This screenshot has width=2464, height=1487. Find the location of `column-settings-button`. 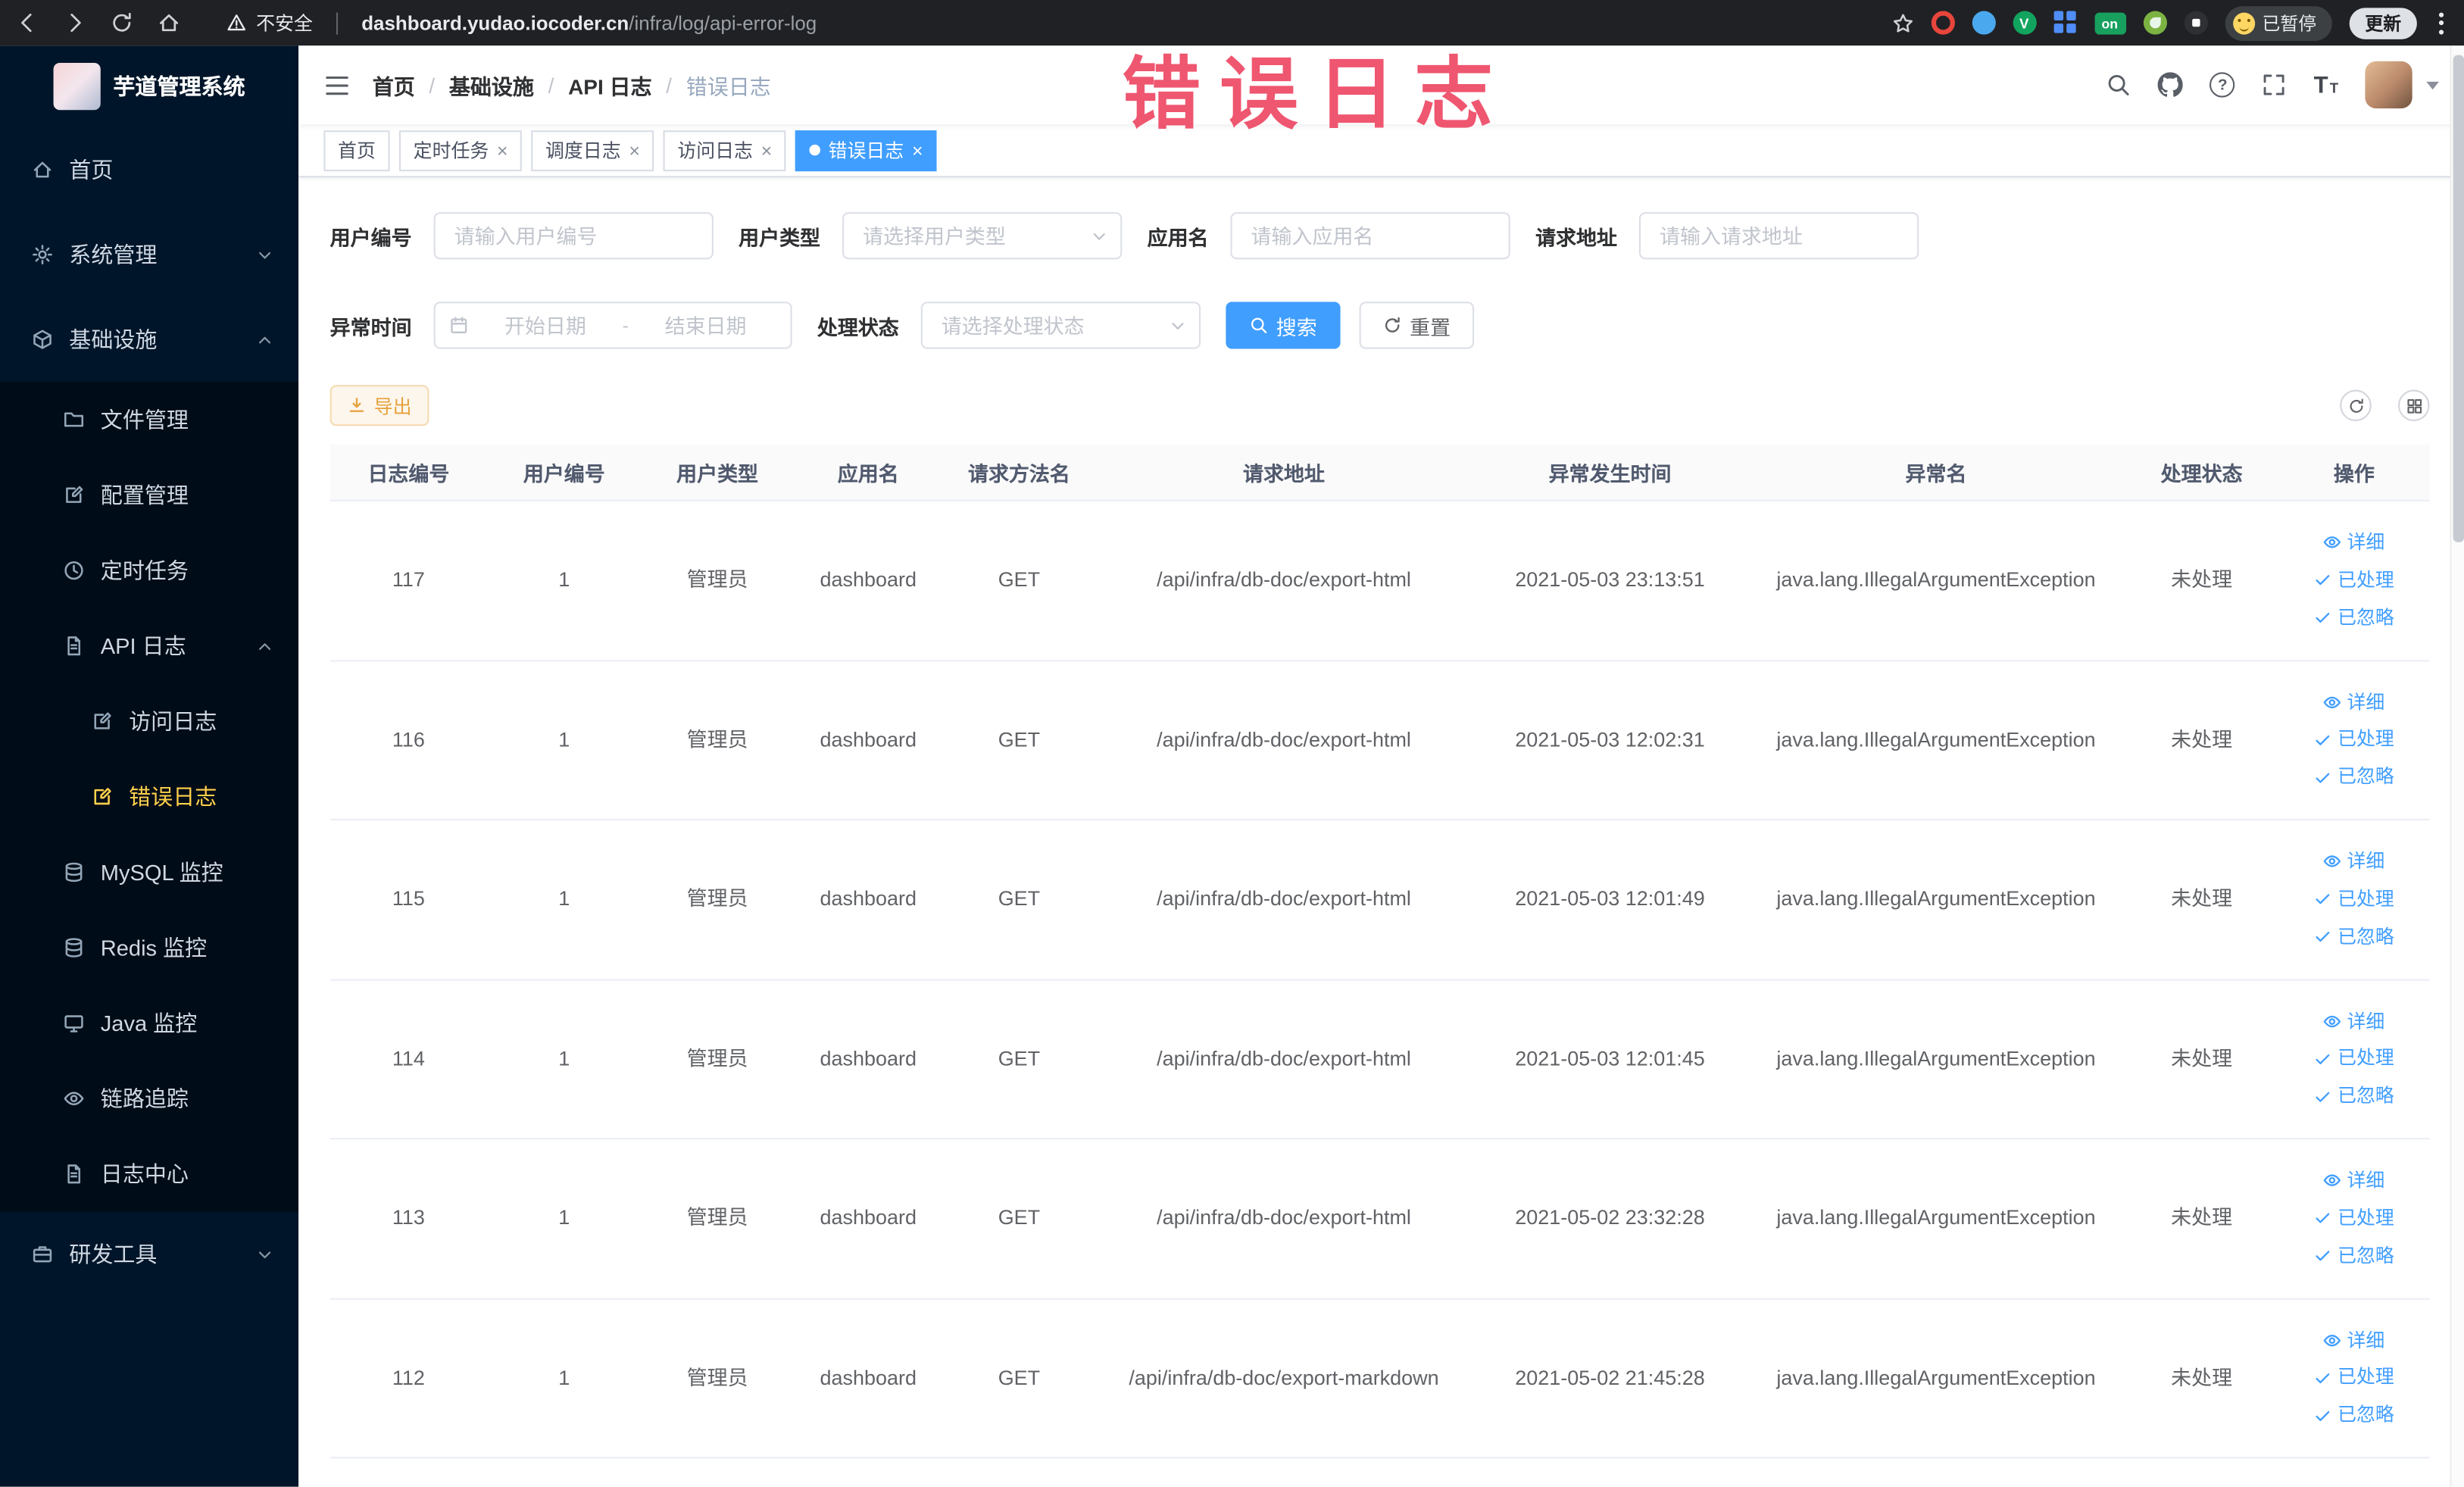

column-settings-button is located at coordinates (2413, 405).